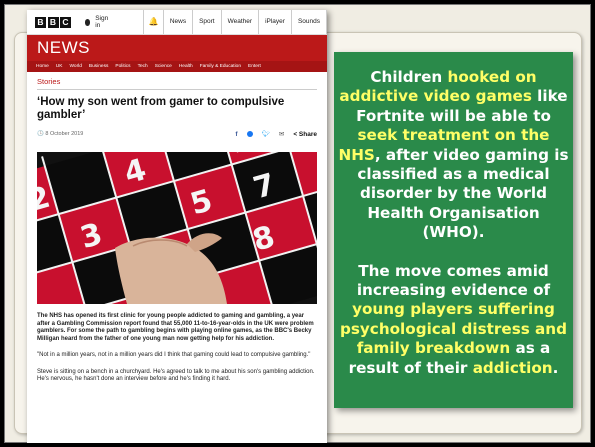 The height and width of the screenshot is (447, 595). Describe the element at coordinates (154, 22) in the screenshot. I see `notification-bell-icon: 🔔` at that location.